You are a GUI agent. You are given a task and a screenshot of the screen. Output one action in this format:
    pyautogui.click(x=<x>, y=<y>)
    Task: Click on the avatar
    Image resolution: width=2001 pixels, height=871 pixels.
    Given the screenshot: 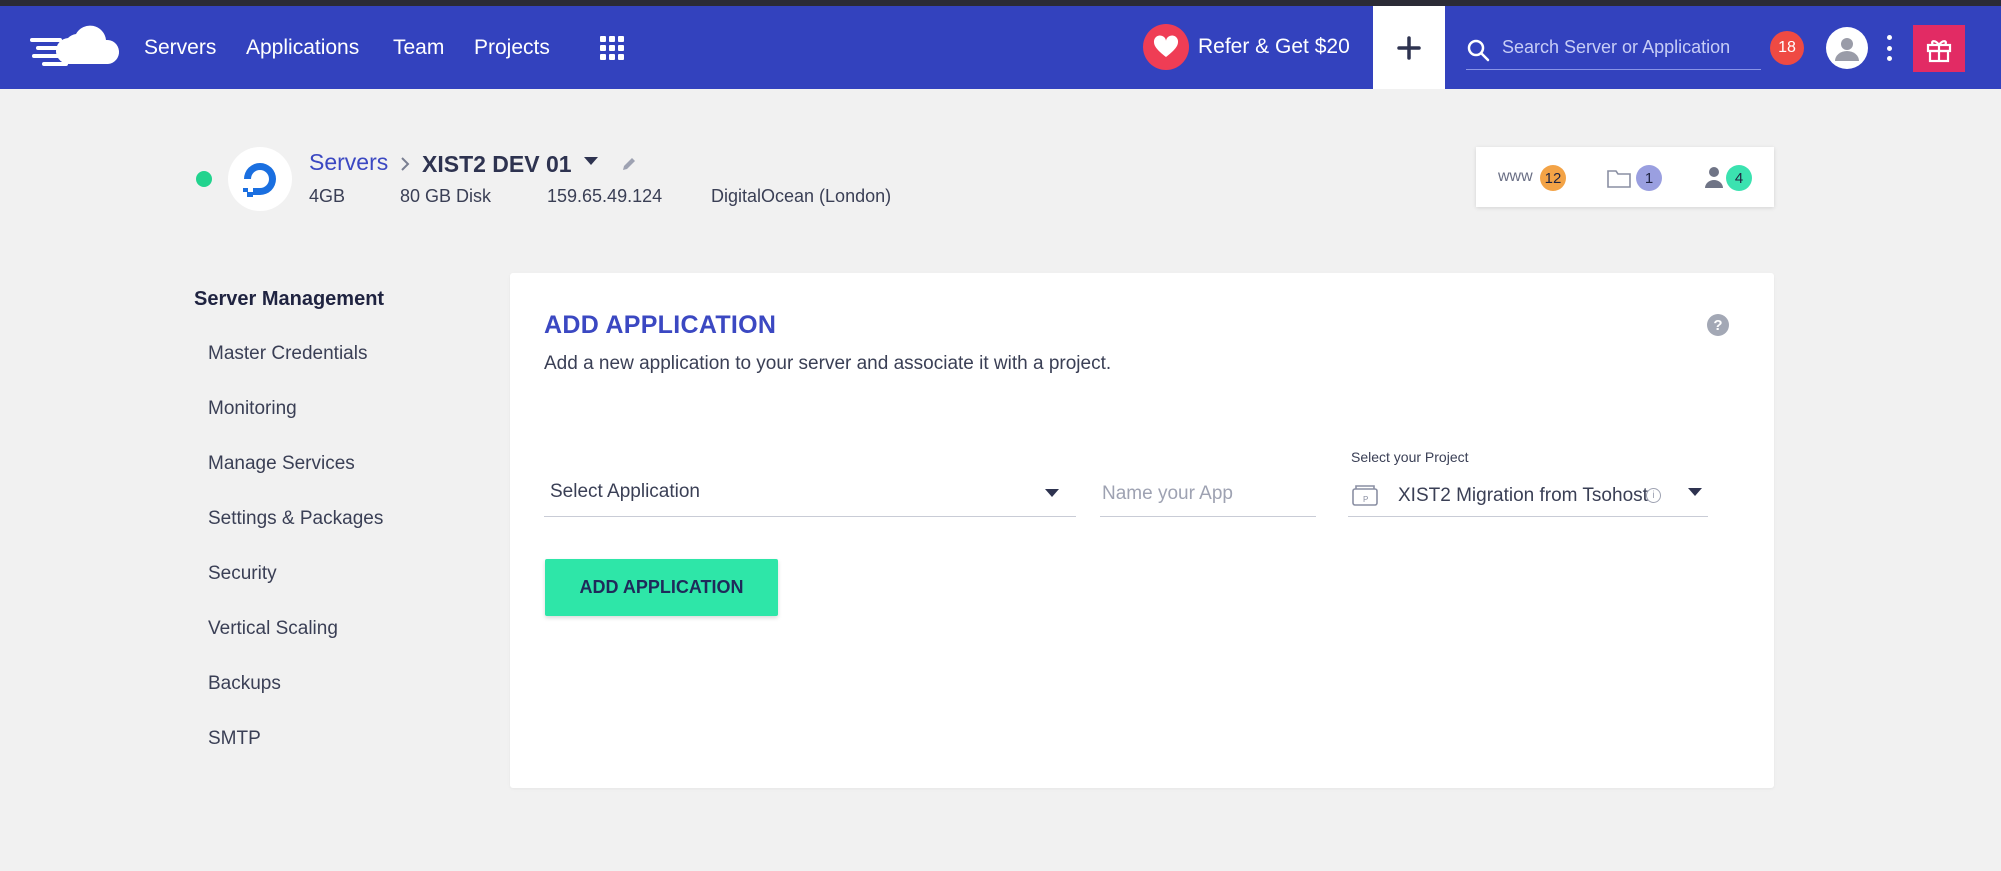 What is the action you would take?
    pyautogui.click(x=1847, y=48)
    